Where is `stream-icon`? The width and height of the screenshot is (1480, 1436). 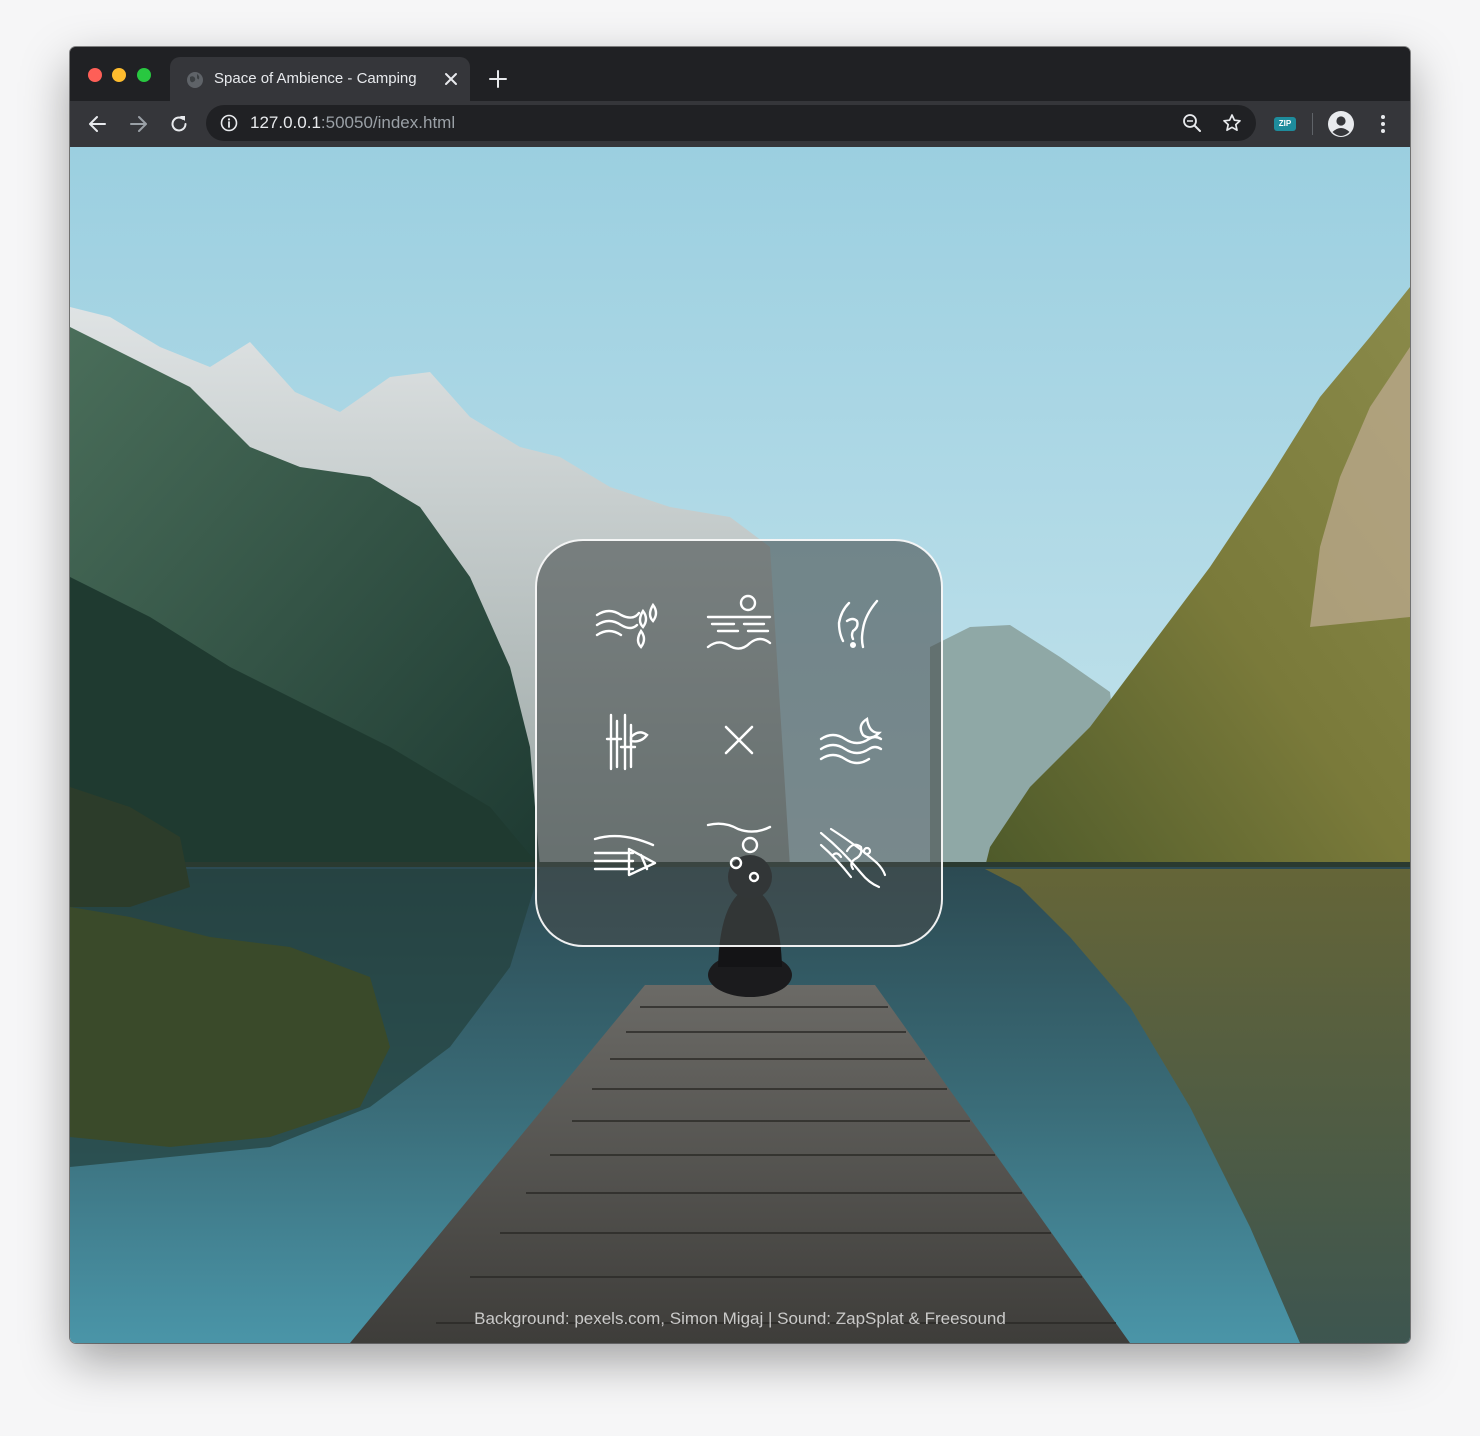
stream-icon is located at coordinates (853, 858).